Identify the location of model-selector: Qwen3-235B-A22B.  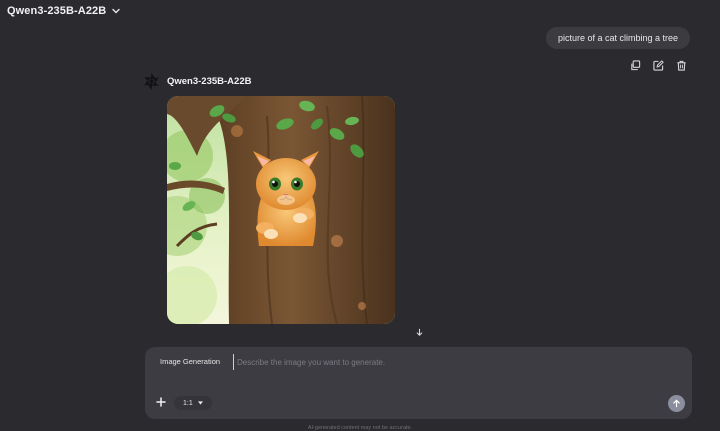
(64, 11).